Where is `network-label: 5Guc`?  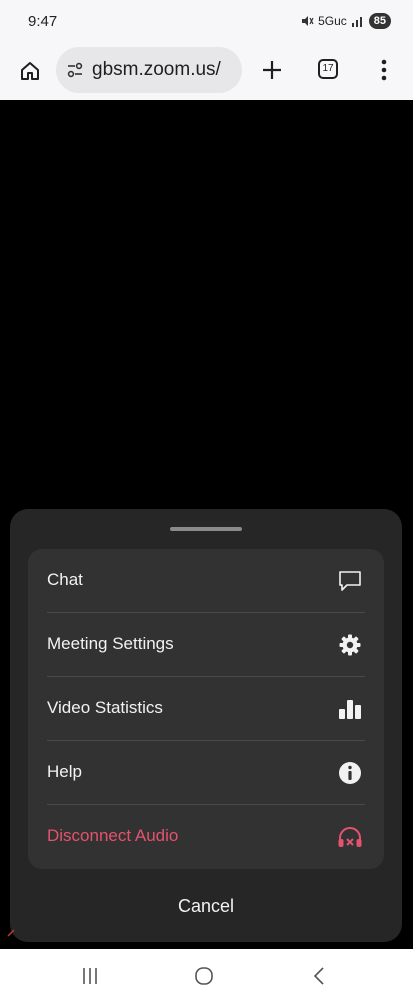
network-label: 5Guc is located at coordinates (332, 21).